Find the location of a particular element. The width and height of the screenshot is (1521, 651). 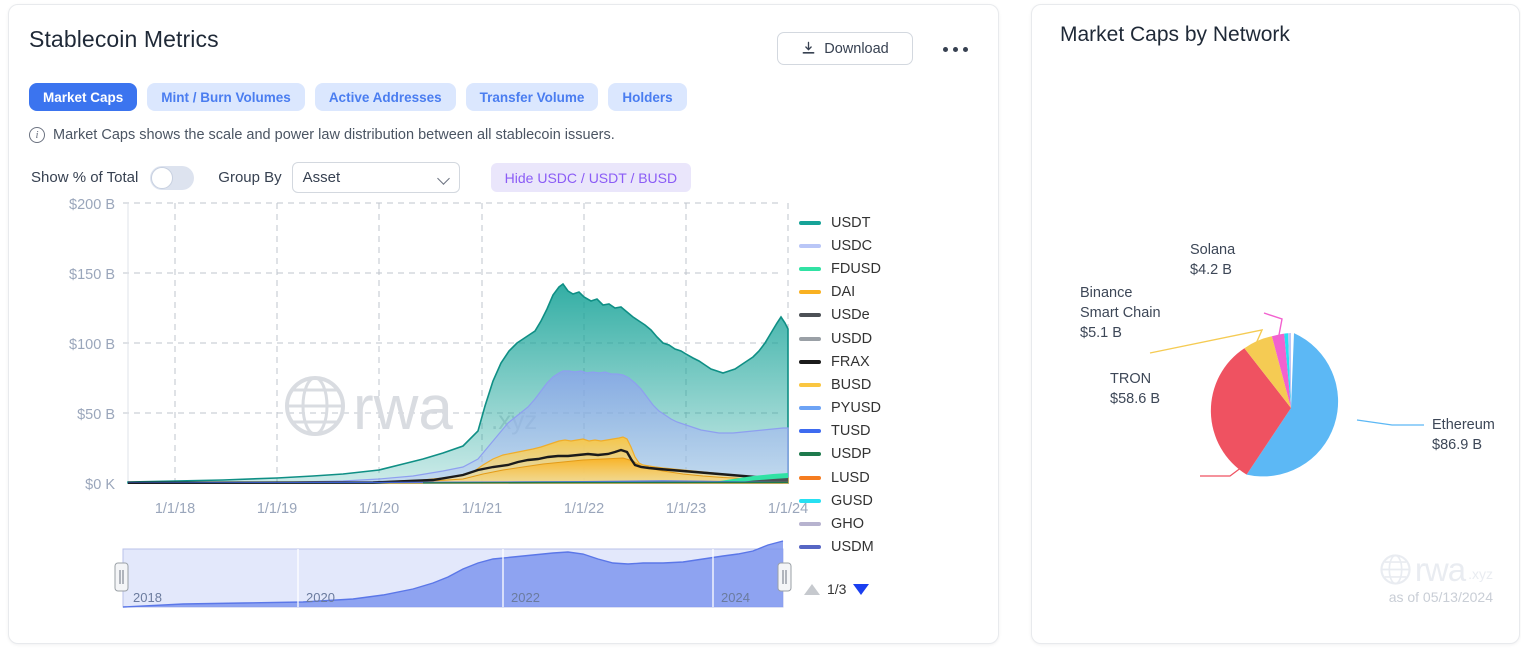

group-by-label: Group By is located at coordinates (250, 177).